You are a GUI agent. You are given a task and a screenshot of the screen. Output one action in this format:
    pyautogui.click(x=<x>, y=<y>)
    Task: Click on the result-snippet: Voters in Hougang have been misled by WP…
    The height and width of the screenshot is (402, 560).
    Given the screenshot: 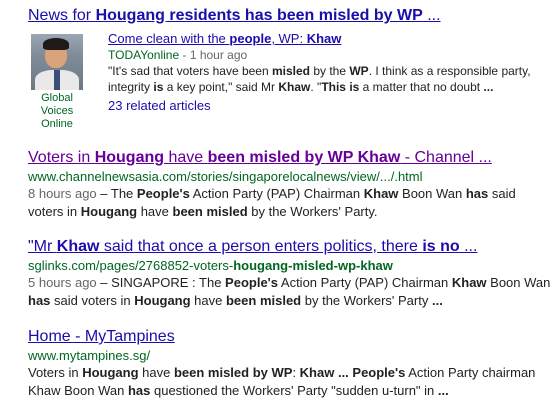 What is the action you would take?
    pyautogui.click(x=291, y=382)
    